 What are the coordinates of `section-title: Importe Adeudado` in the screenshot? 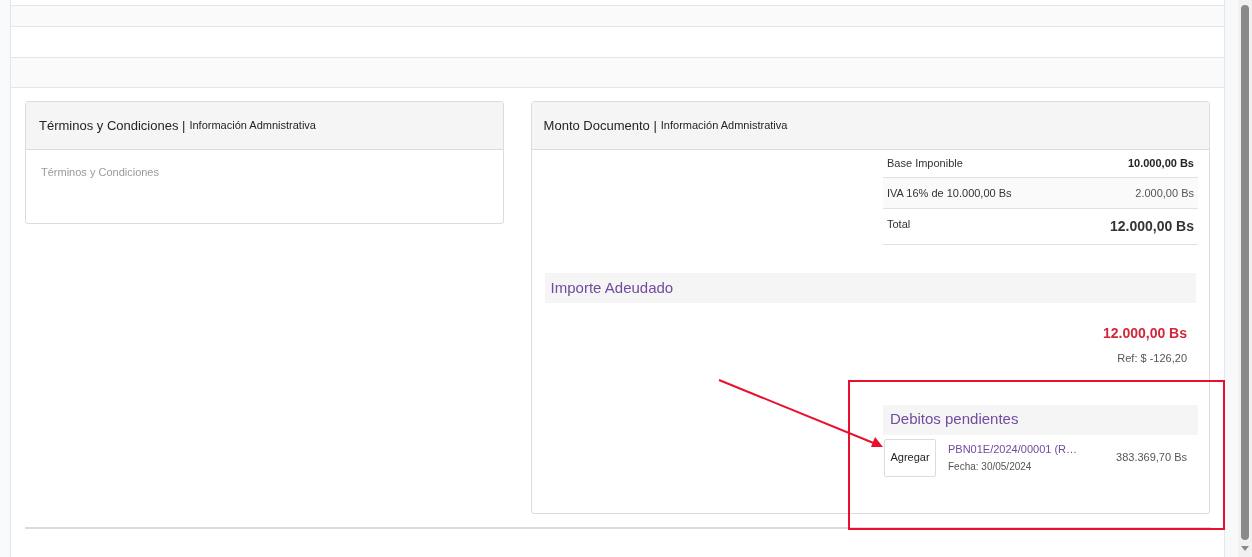 It's located at (612, 287).